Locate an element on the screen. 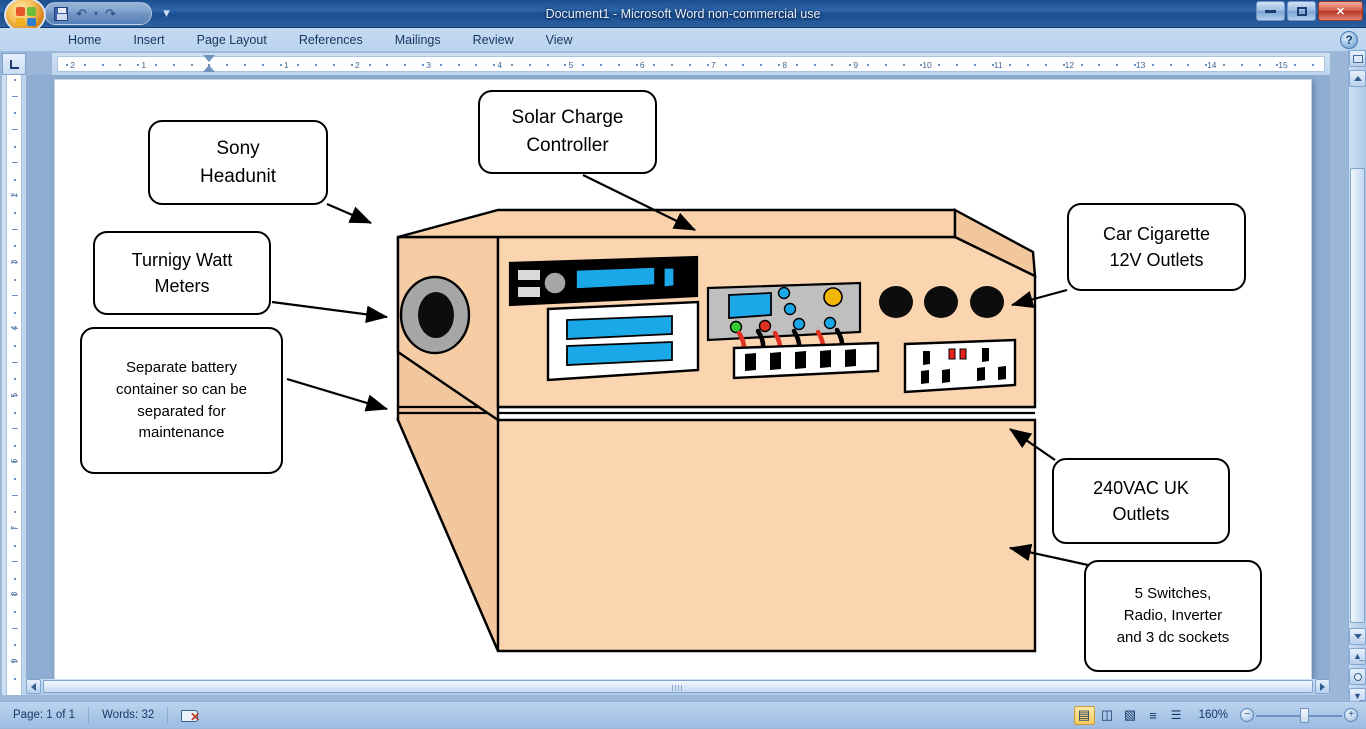  outline-view-button: ≡ is located at coordinates (1153, 715).